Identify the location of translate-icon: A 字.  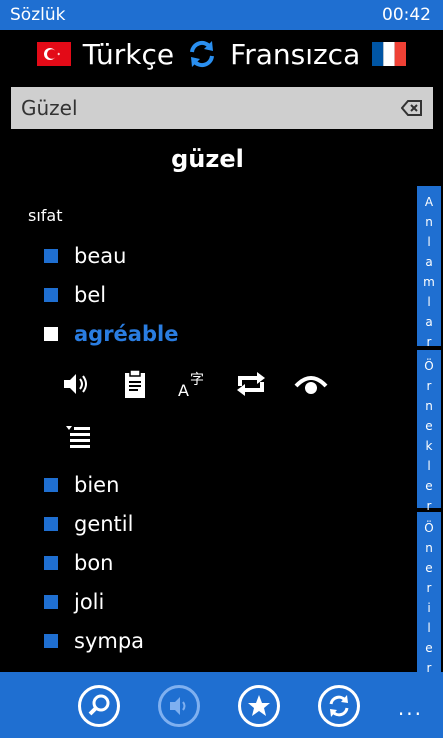
(193, 384).